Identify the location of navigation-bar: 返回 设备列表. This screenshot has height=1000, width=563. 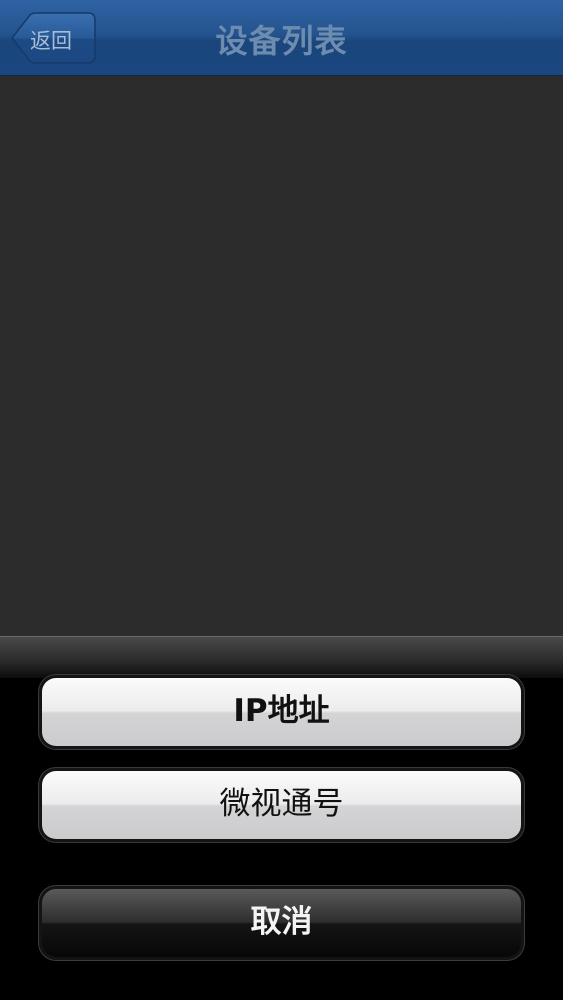
(281, 38).